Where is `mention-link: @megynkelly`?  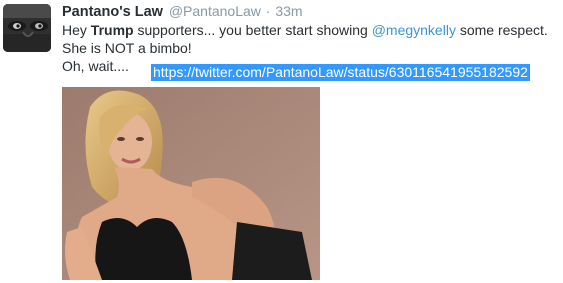
mention-link: @megynkelly is located at coordinates (414, 30).